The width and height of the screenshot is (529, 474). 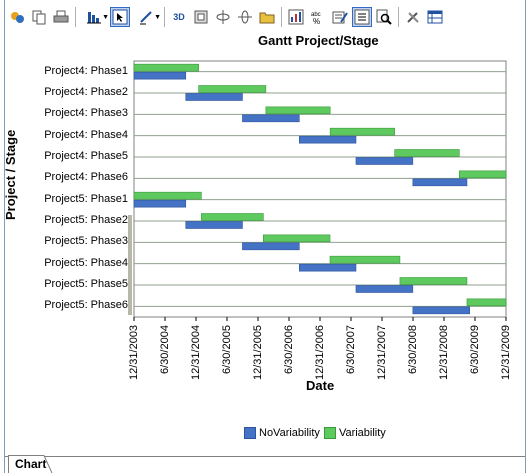 What do you see at coordinates (351, 349) in the screenshot?
I see `x-tick-label: 6/30/2007` at bounding box center [351, 349].